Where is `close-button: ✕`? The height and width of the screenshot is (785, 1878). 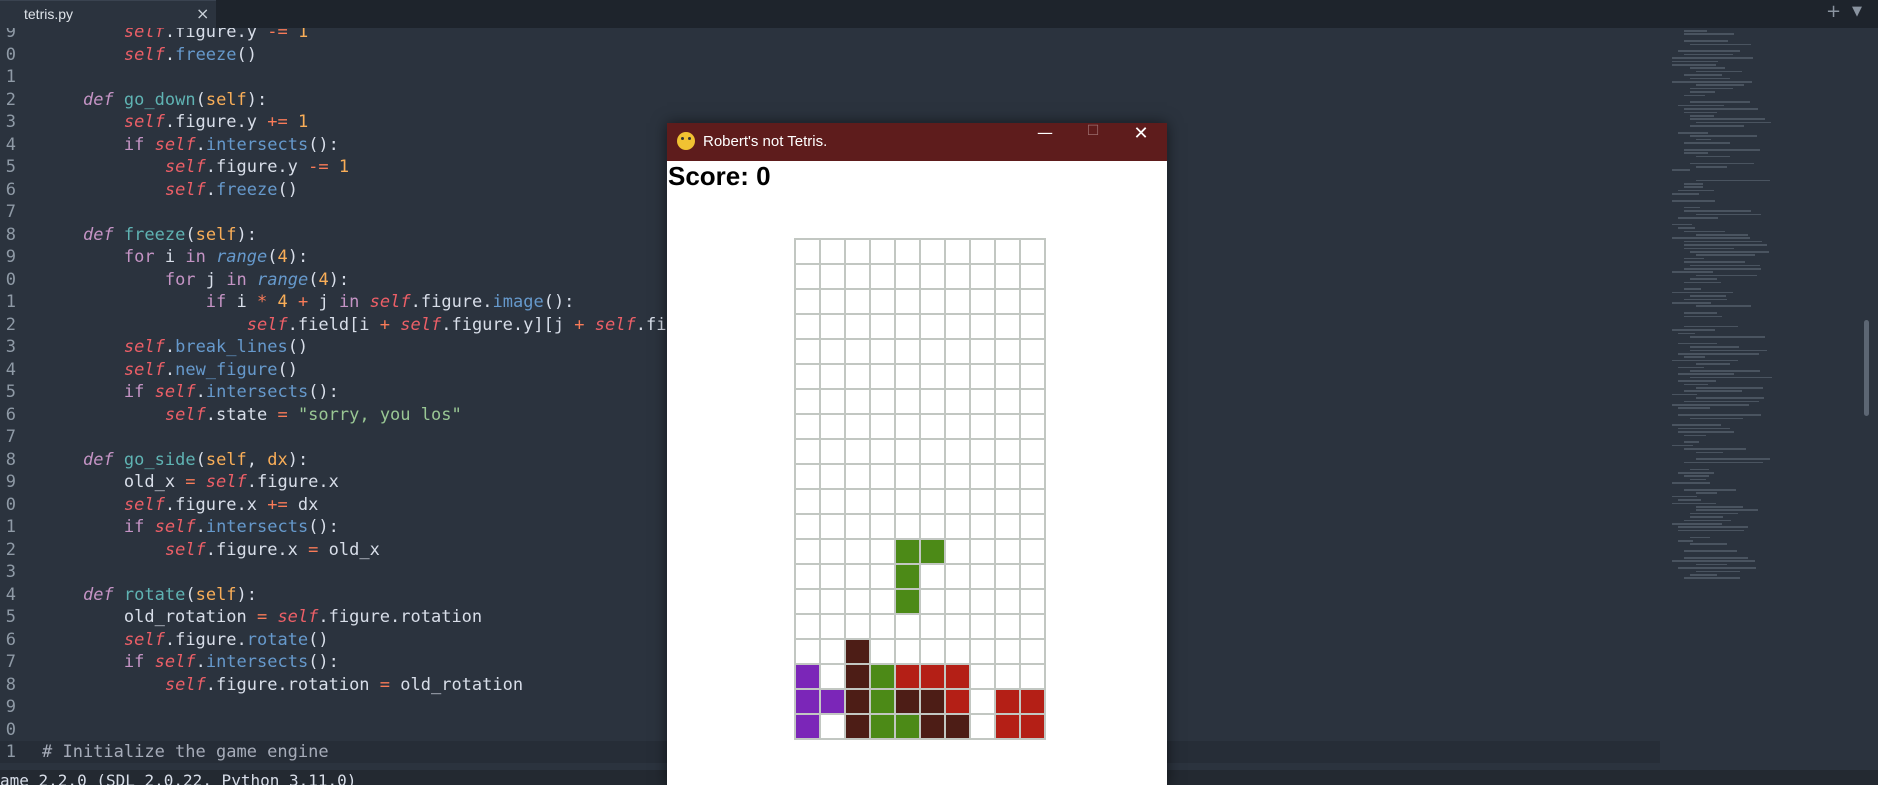 close-button: ✕ is located at coordinates (1141, 142).